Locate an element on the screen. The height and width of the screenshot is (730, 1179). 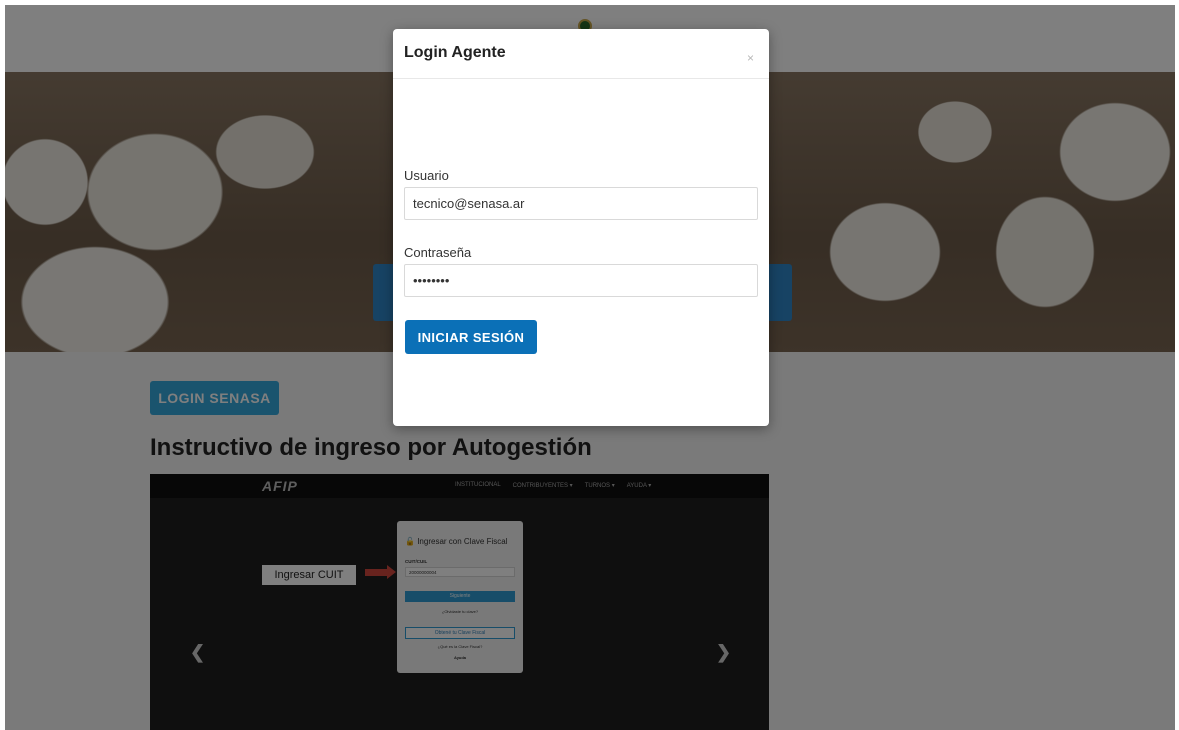
password-label: Contraseña is located at coordinates (438, 252).